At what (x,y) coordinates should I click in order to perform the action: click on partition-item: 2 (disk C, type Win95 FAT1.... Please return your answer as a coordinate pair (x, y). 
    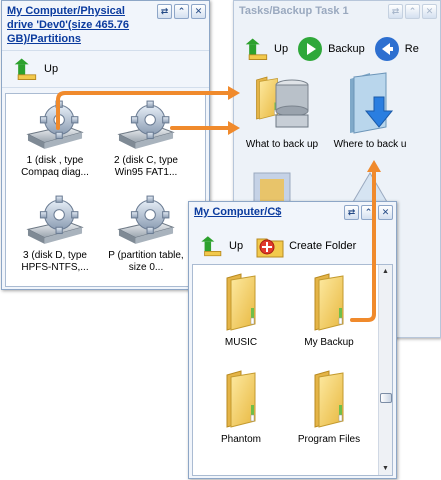
    Looking at the image, I should click on (146, 139).